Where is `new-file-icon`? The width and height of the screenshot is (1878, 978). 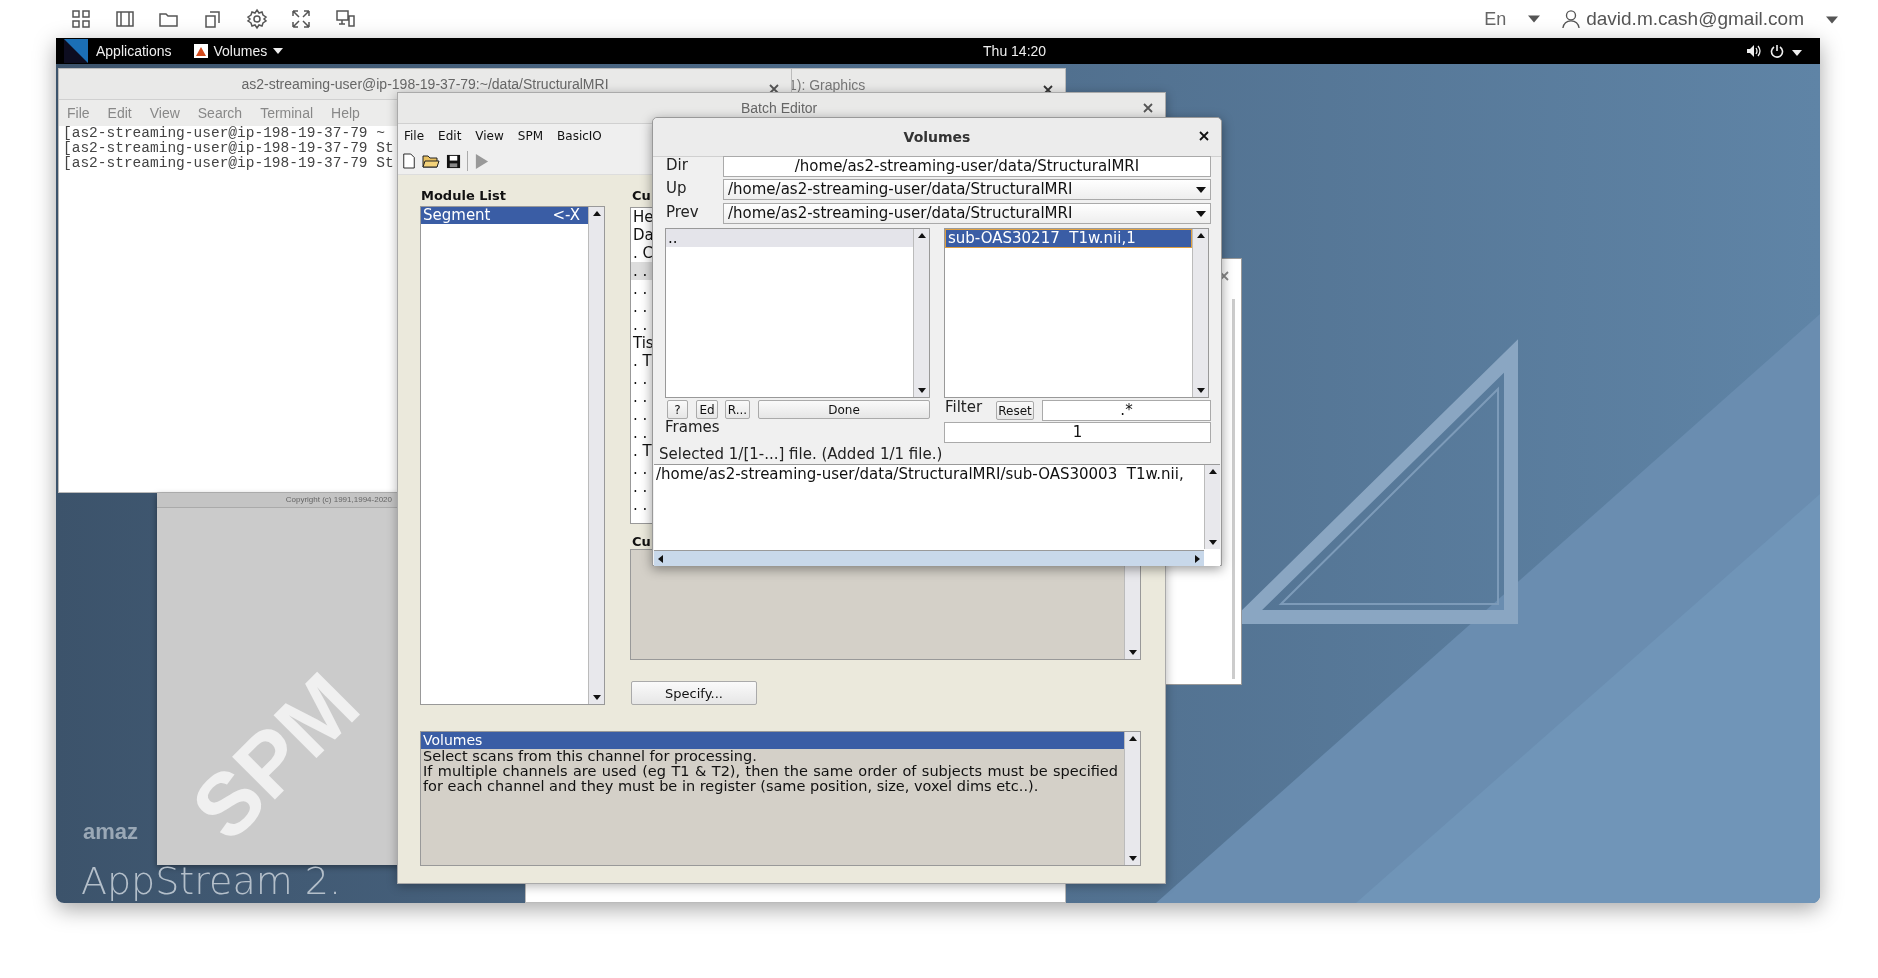 new-file-icon is located at coordinates (409, 161).